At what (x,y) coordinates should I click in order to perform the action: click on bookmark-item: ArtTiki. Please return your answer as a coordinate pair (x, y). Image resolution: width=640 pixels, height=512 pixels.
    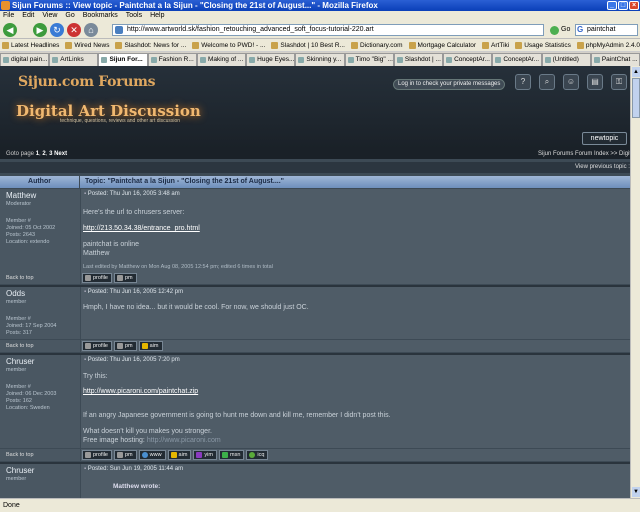
    Looking at the image, I should click on (496, 45).